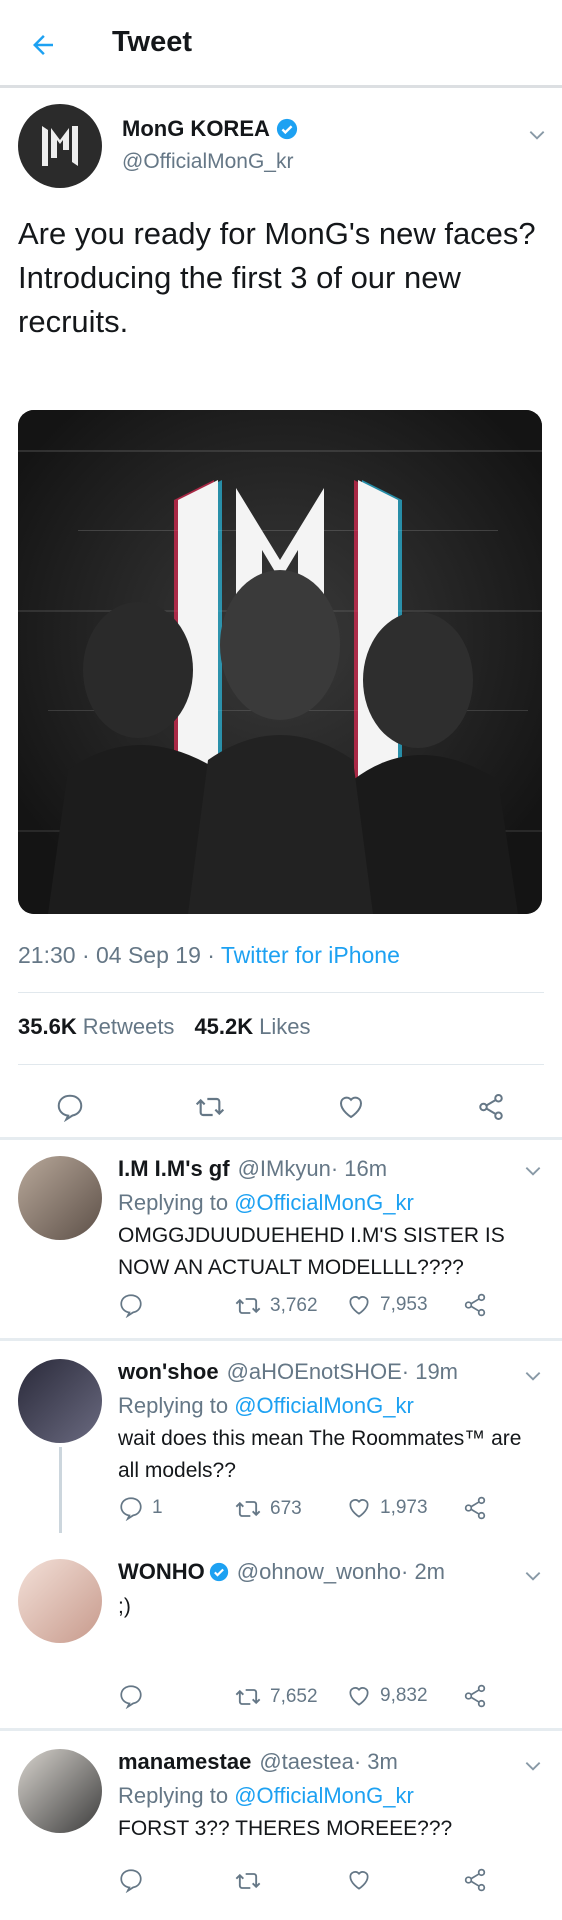 This screenshot has width=562, height=1920. I want to click on tweet-options-button, so click(537, 135).